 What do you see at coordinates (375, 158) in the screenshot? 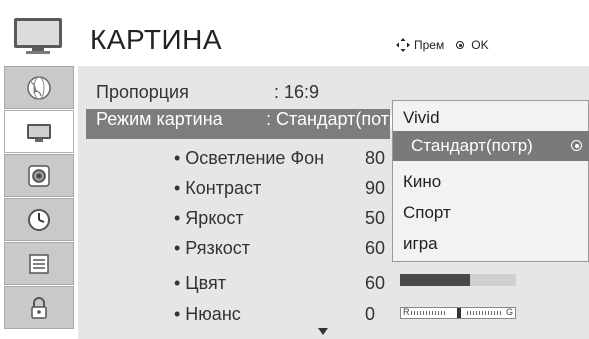
I see `setting-value: 80` at bounding box center [375, 158].